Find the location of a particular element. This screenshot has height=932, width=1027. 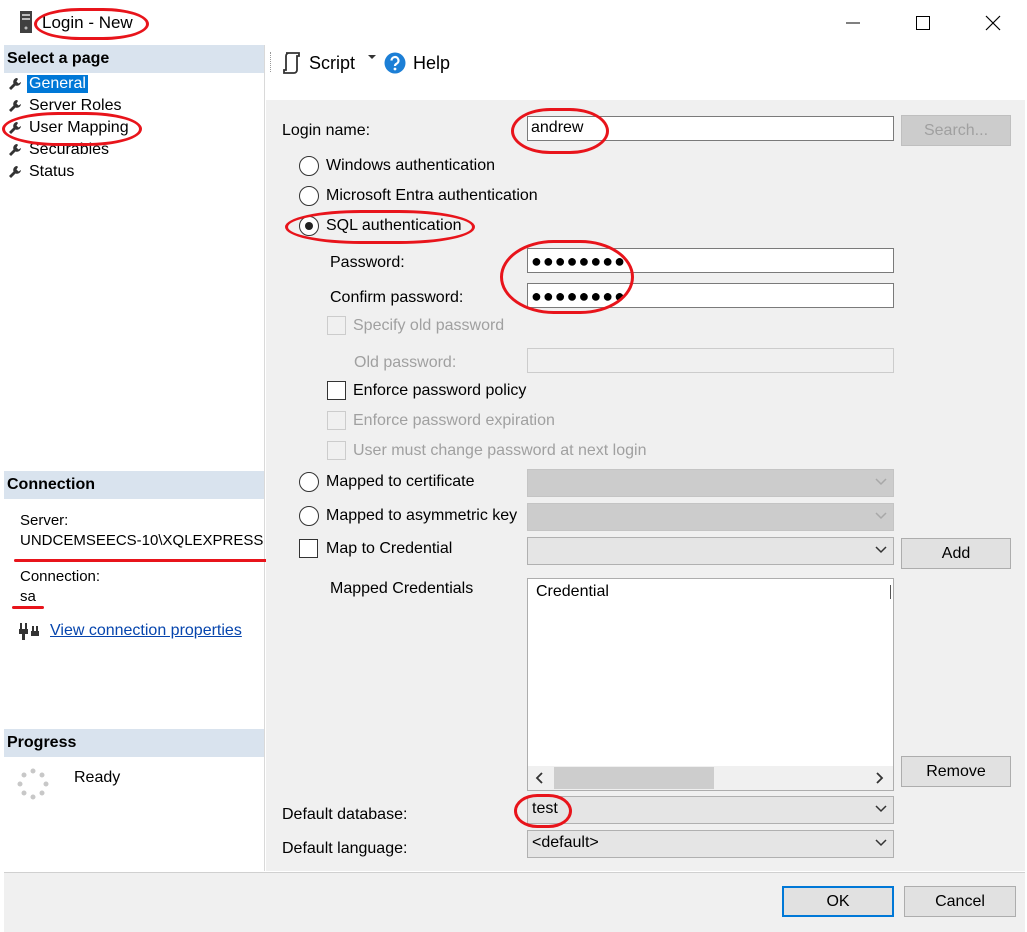

mapped-asym-key-radio is located at coordinates (309, 516).